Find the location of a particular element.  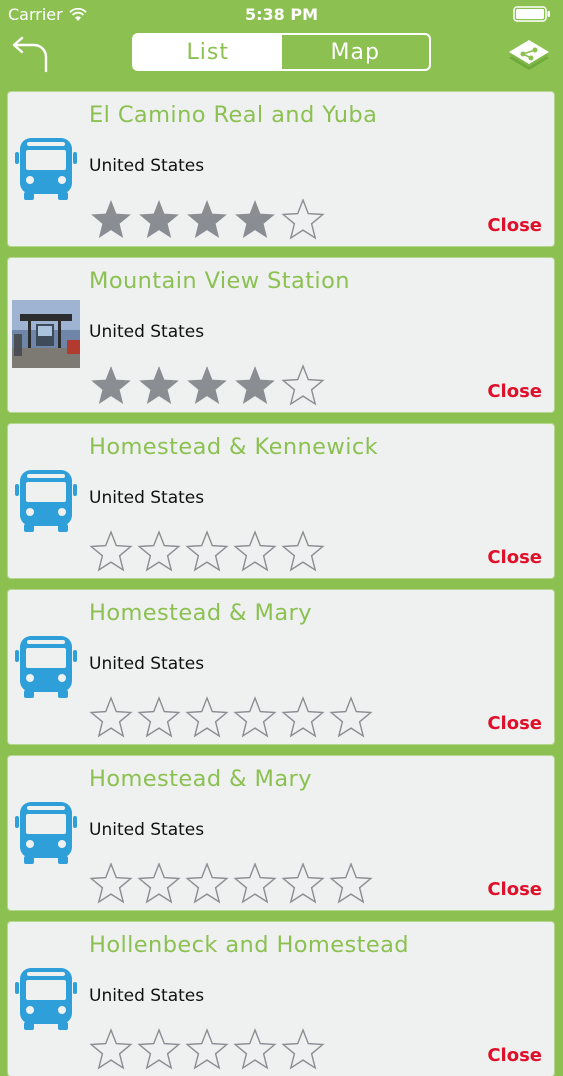

stop-title: Mountain View Station is located at coordinates (219, 281).